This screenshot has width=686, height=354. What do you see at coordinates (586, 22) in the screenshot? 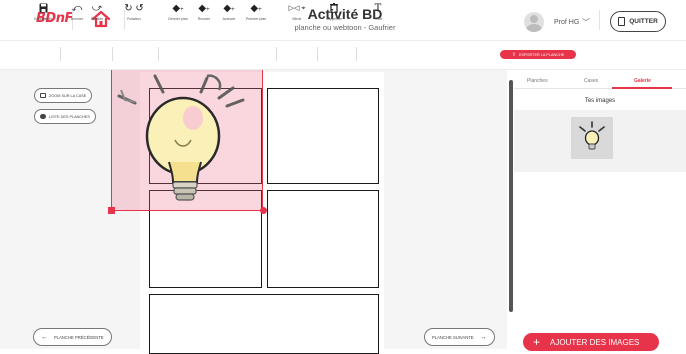
I see `chevron-down-icon: ﹀` at bounding box center [586, 22].